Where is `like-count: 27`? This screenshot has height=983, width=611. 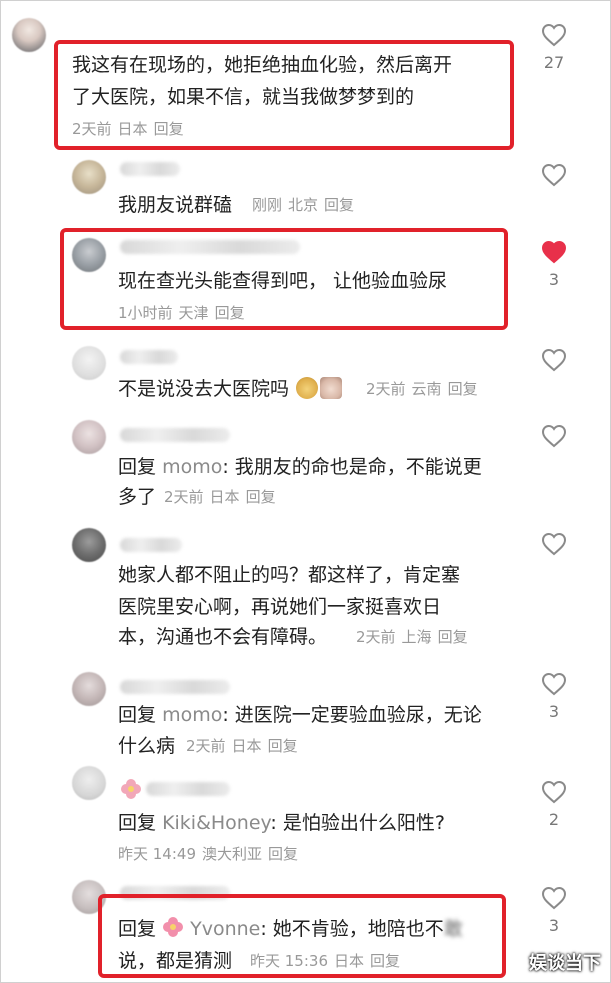
like-count: 27 is located at coordinates (554, 62).